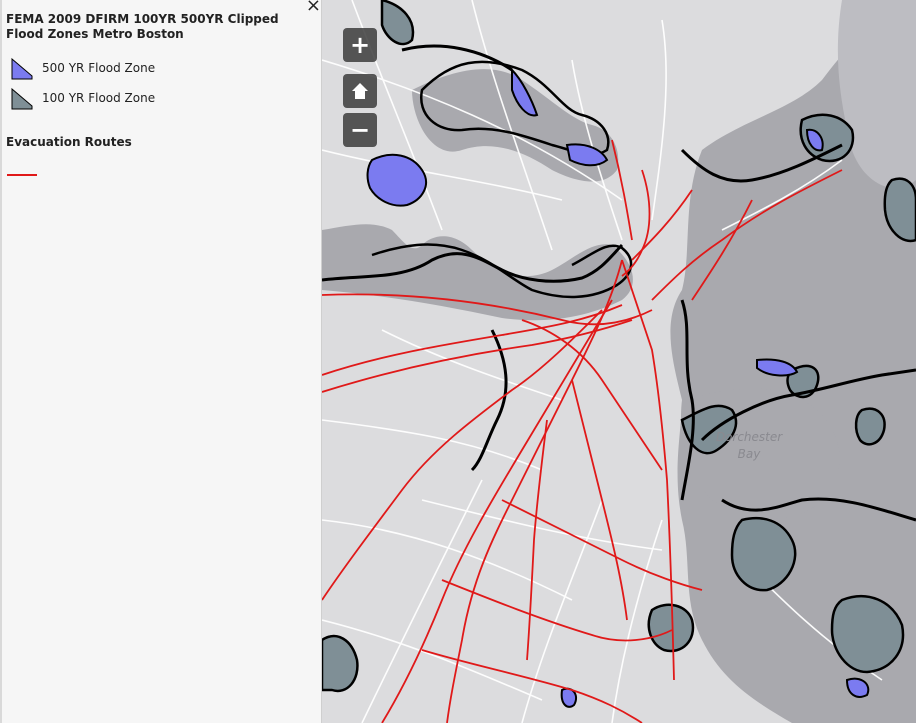 The image size is (916, 723). Describe the element at coordinates (749, 446) in the screenshot. I see `dorchester-bay-label: Dorchester Bay` at that location.